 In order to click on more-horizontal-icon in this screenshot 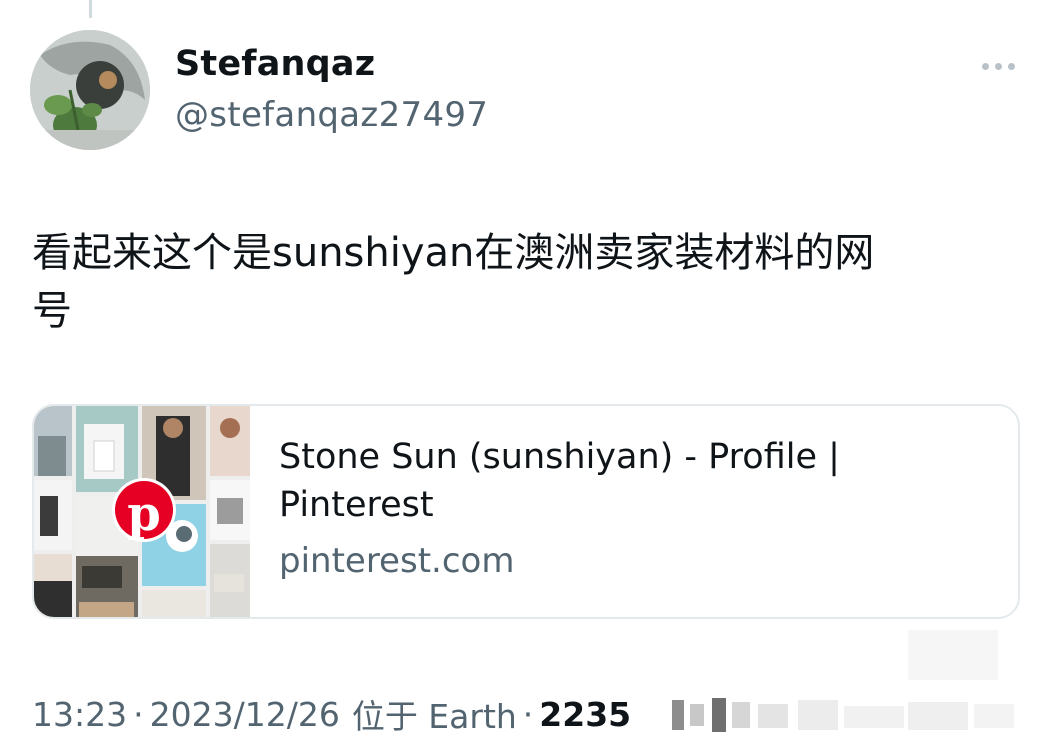, I will do `click(985, 66)`.